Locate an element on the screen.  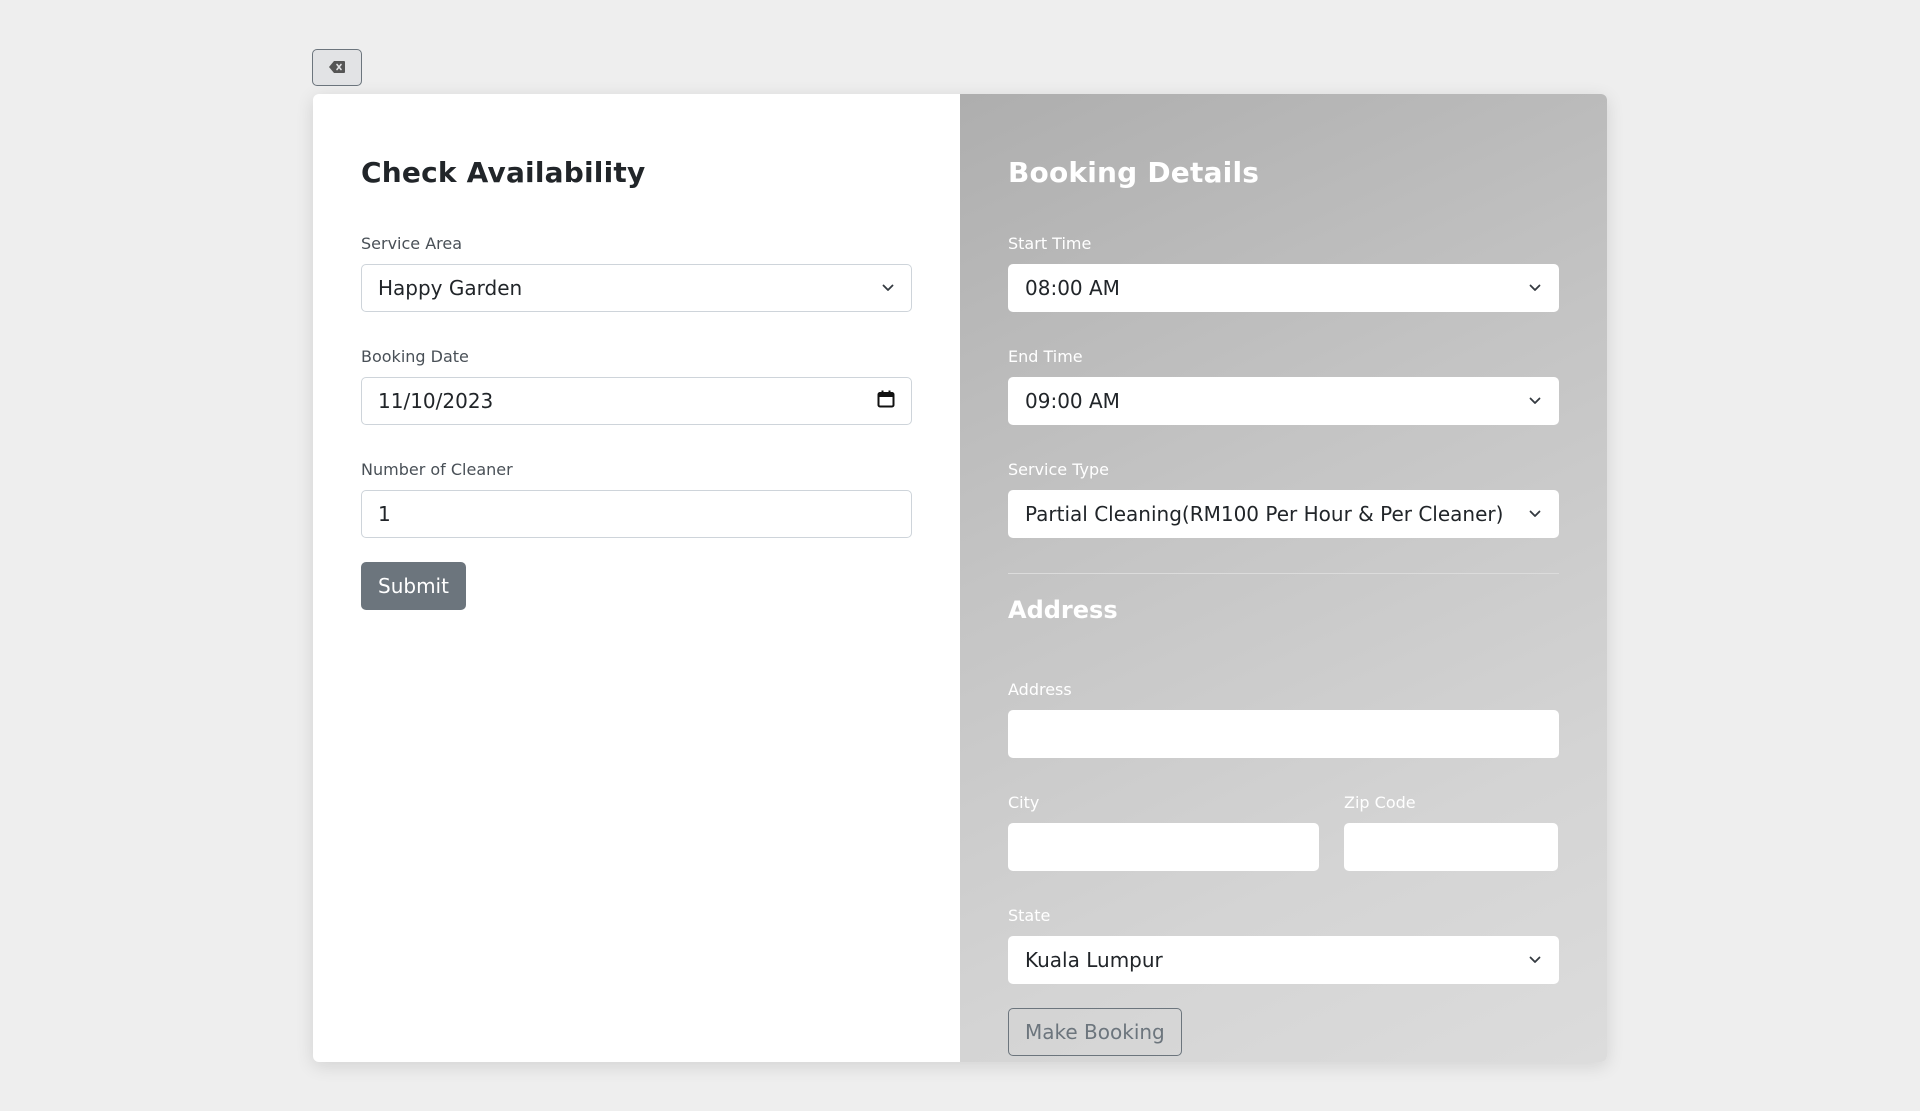
backspace-icon is located at coordinates (337, 67).